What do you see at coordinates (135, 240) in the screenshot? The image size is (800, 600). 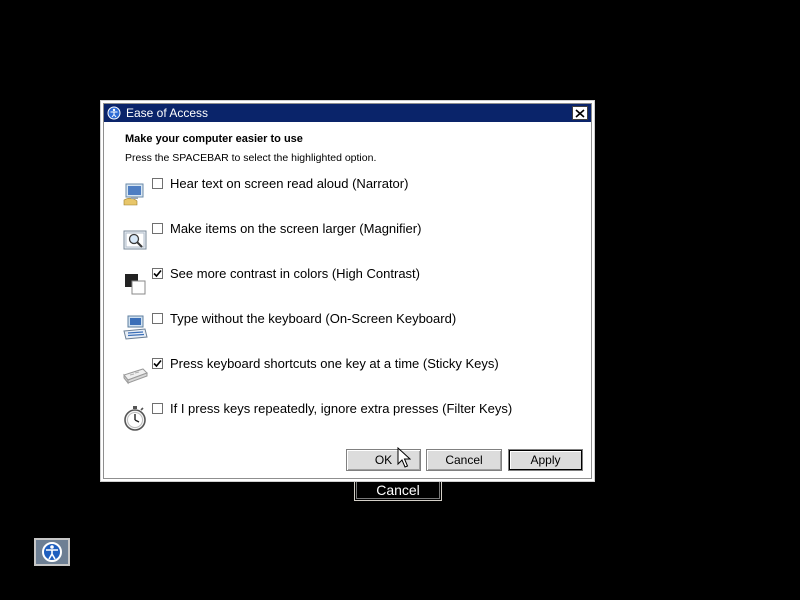 I see `magnifier-icon` at bounding box center [135, 240].